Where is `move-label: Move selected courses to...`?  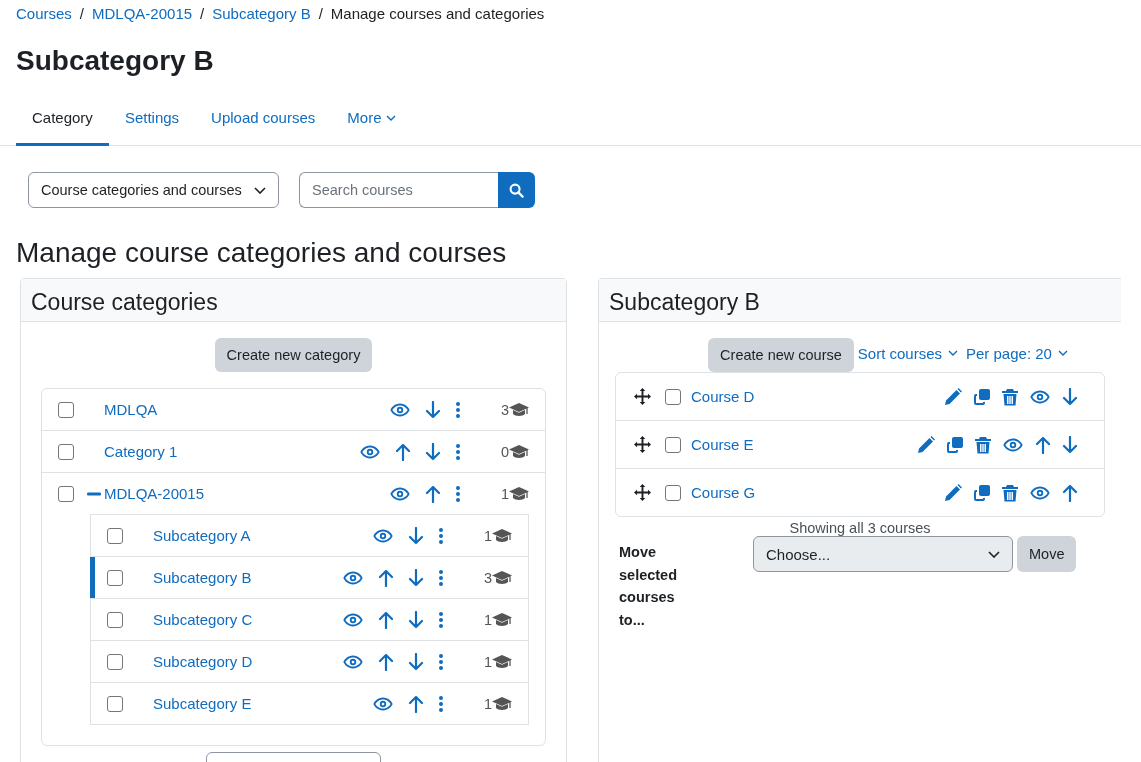 move-label: Move selected courses to... is located at coordinates (649, 586).